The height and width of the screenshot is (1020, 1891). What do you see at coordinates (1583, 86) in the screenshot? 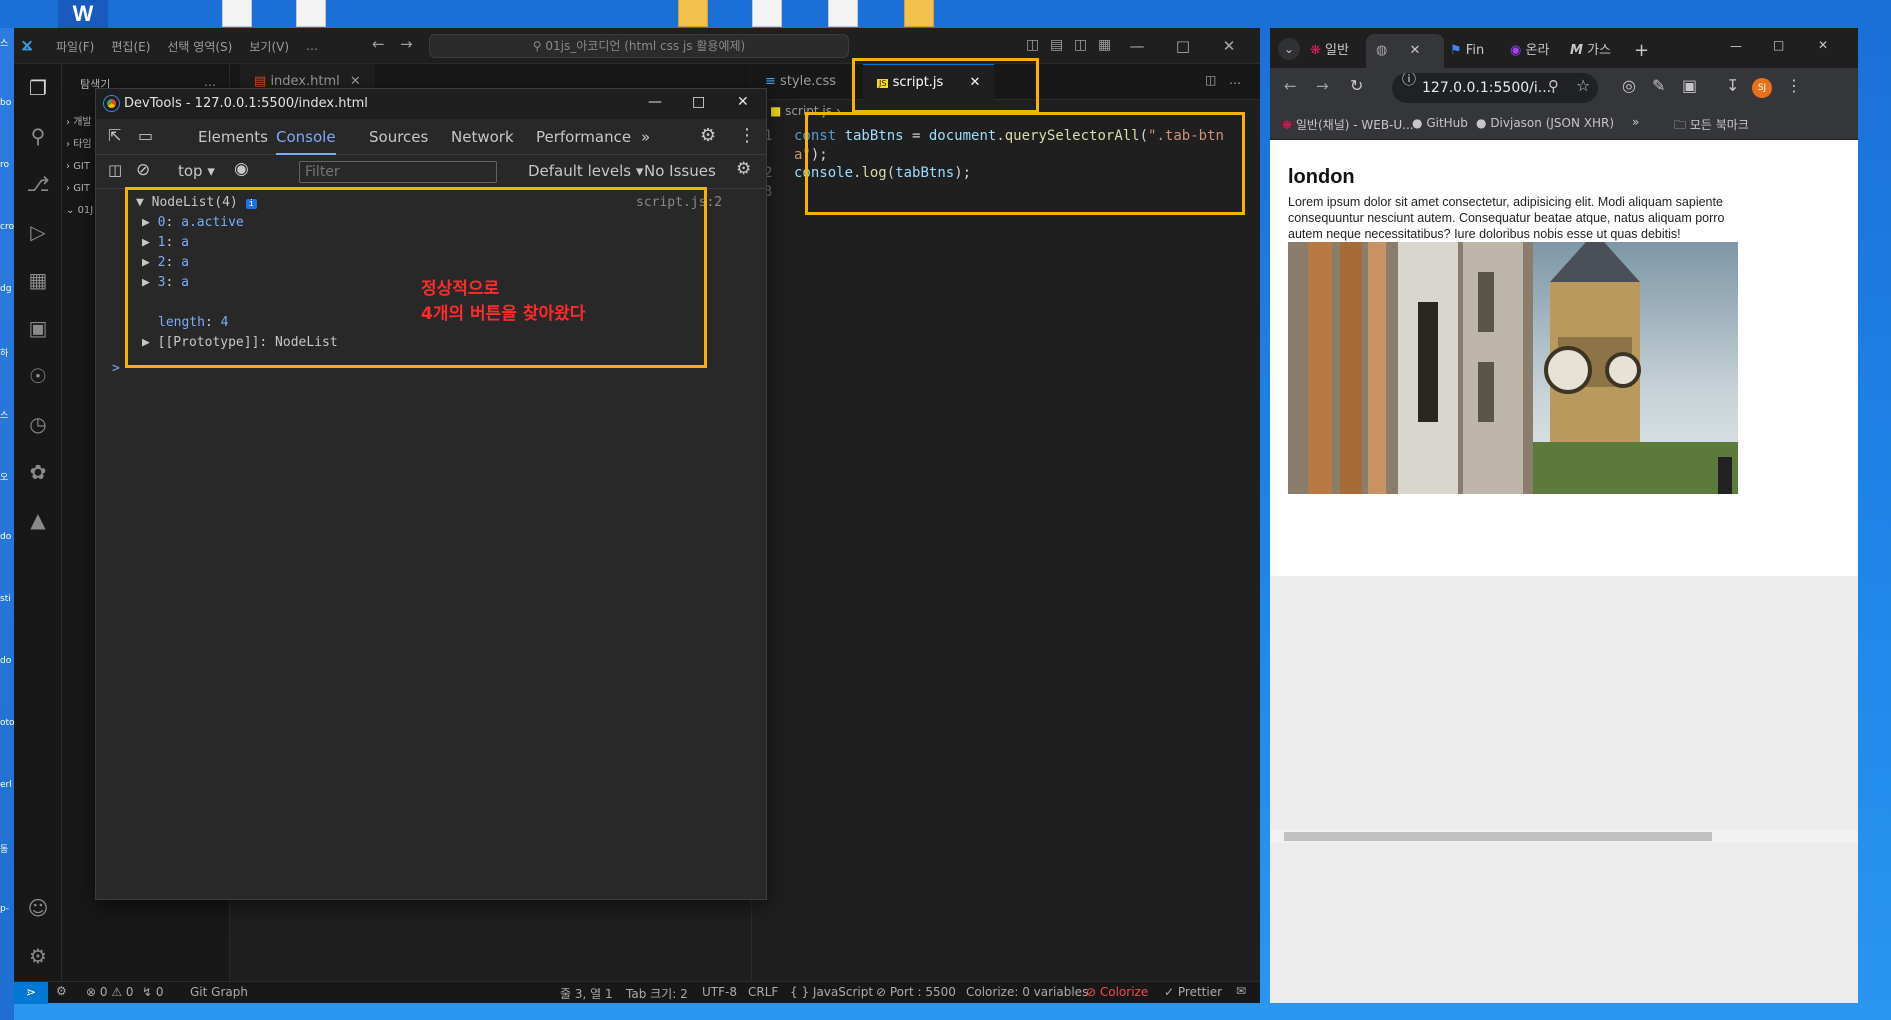
I see `bookmark-star-icon: ☆` at bounding box center [1583, 86].